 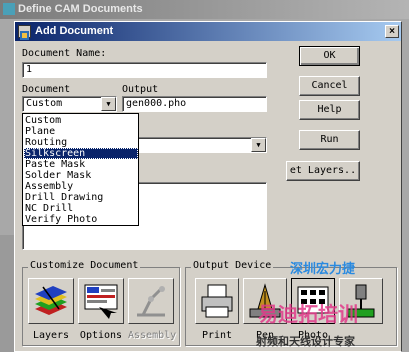 What do you see at coordinates (392, 31) in the screenshot?
I see `close-button: ×` at bounding box center [392, 31].